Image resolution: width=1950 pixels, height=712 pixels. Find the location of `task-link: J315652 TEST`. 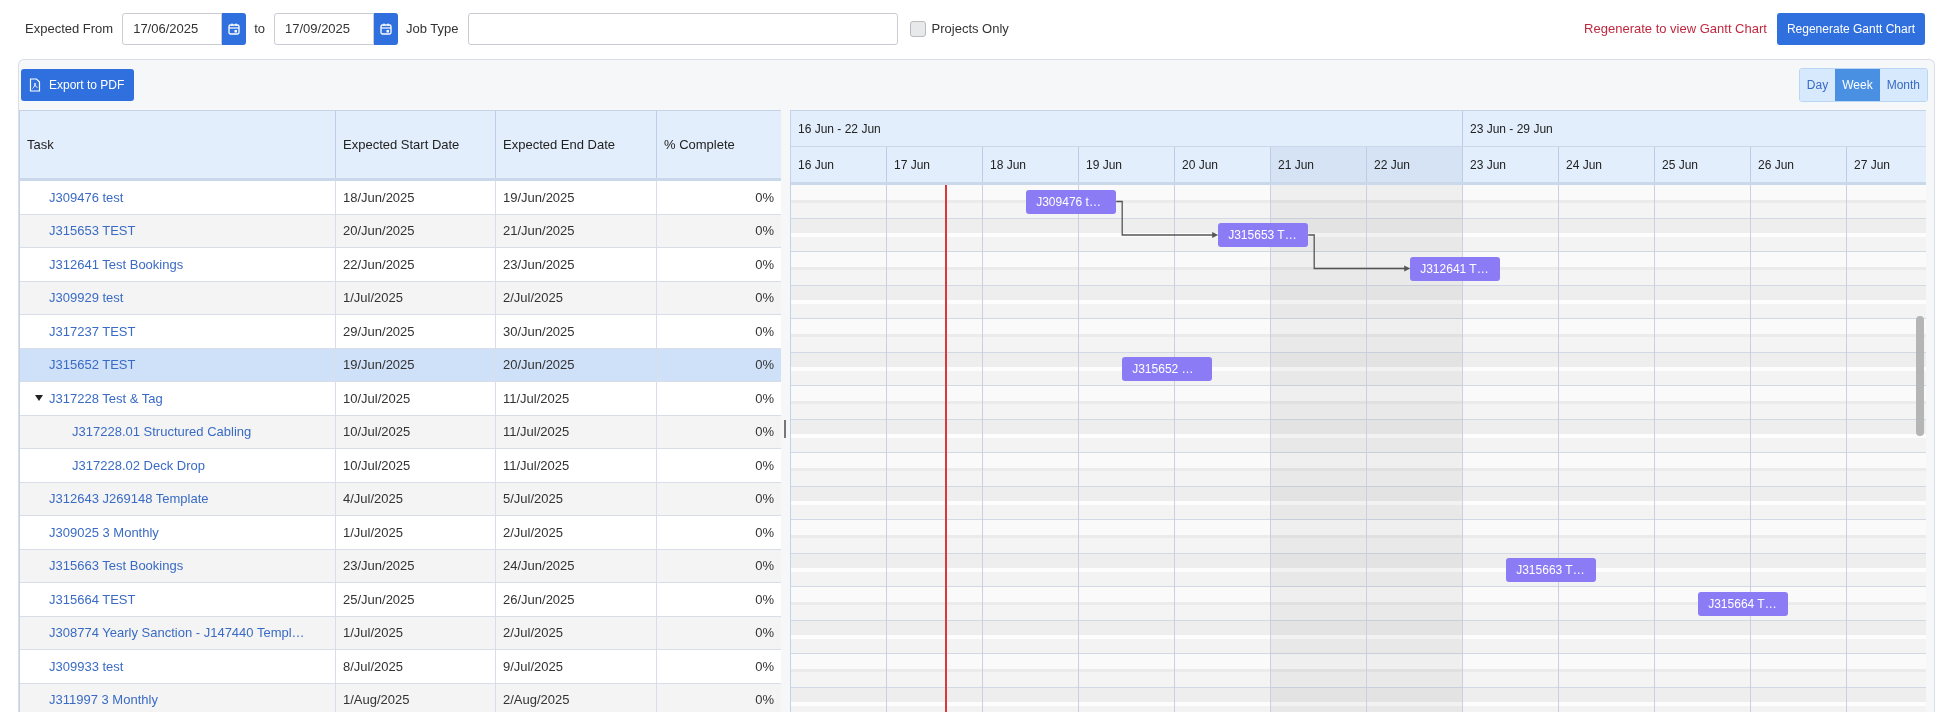

task-link: J315652 TEST is located at coordinates (92, 365).